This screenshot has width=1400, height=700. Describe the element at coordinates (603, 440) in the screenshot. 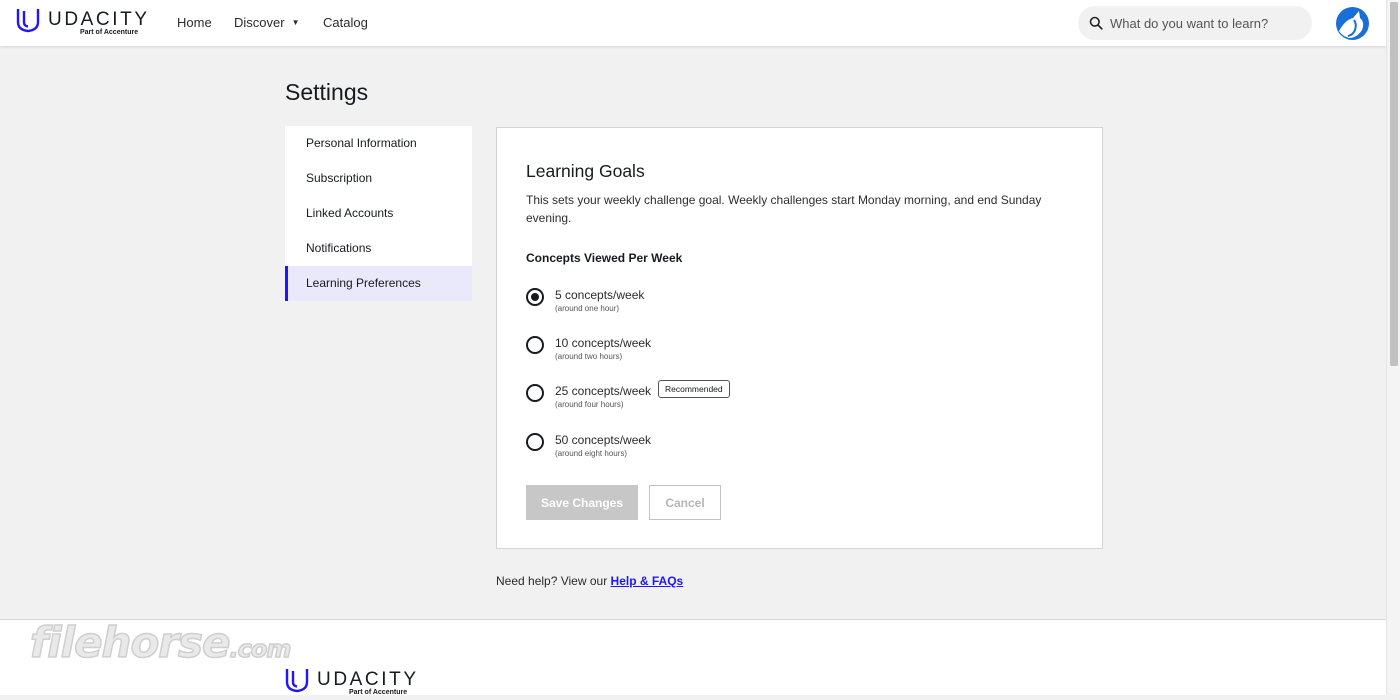

I see `option-label: 50 concepts/week` at that location.